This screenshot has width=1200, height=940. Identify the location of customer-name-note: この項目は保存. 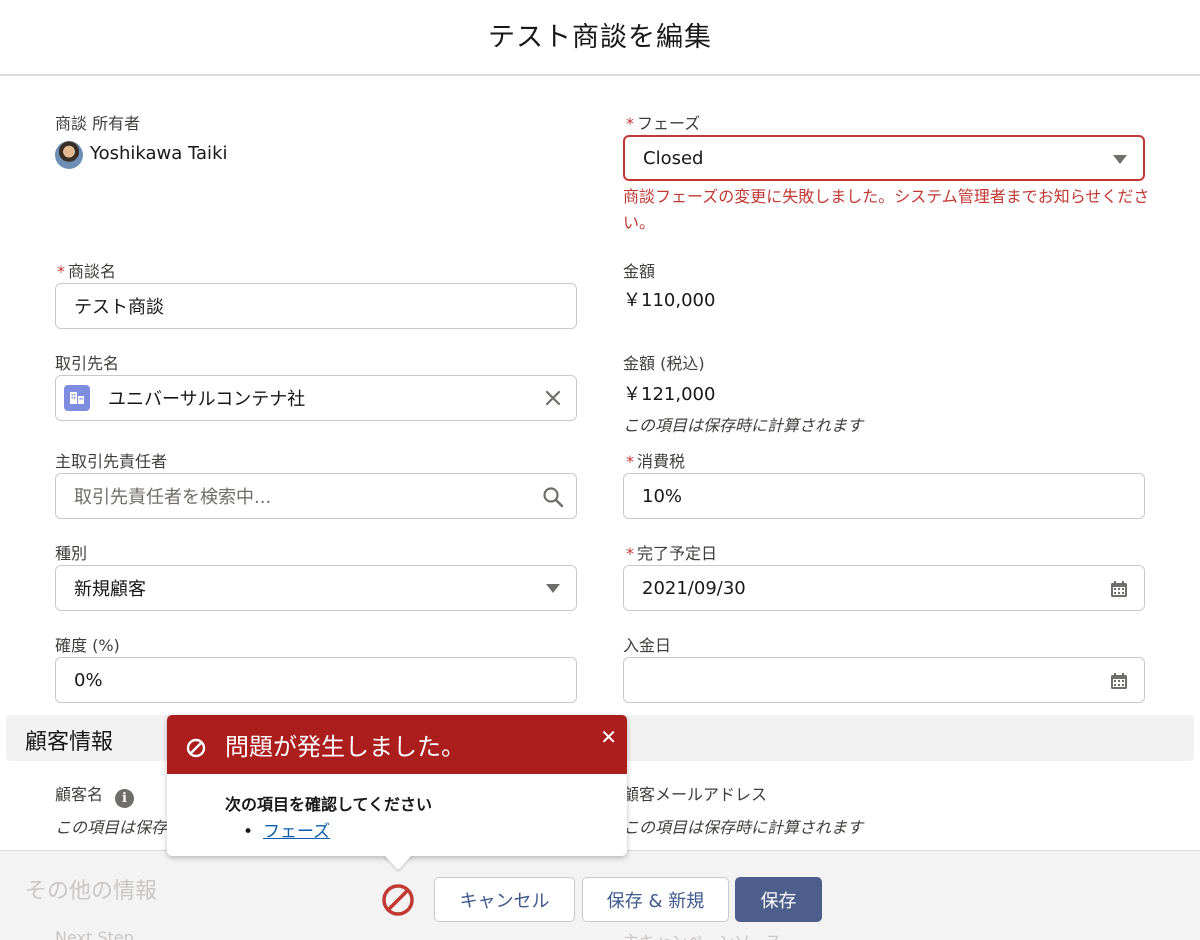
(111, 827).